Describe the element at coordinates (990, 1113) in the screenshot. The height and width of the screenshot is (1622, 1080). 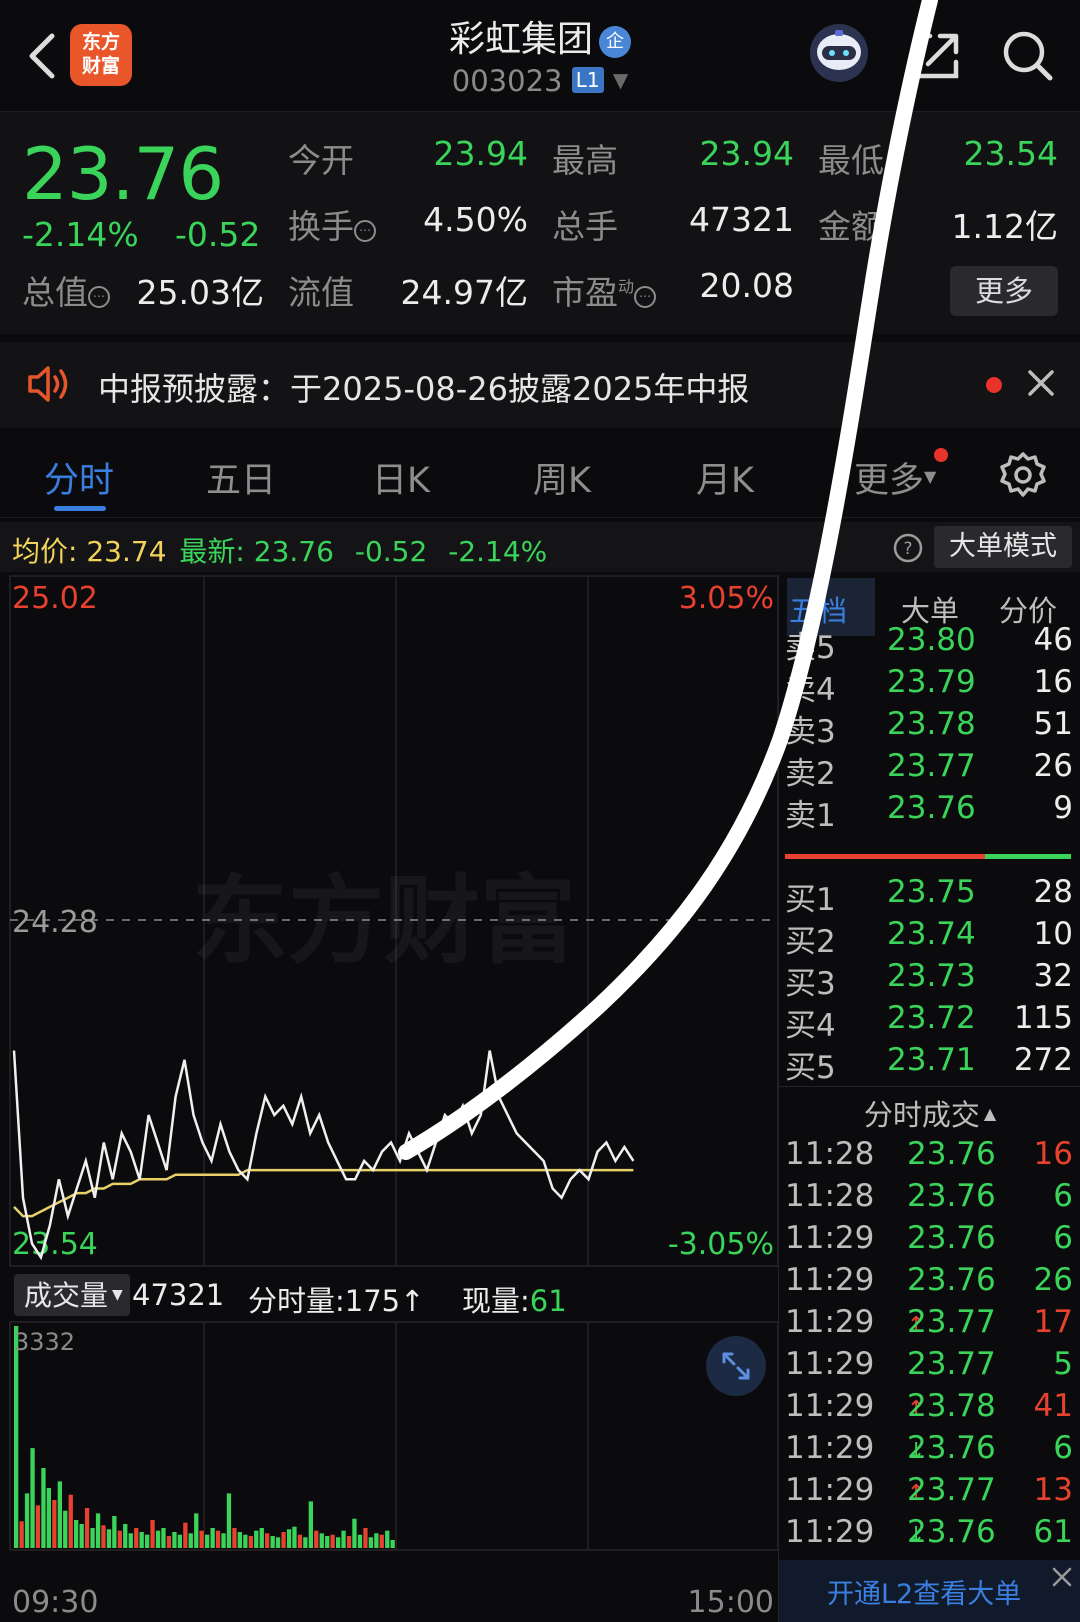
I see `caret-up-icon: ▲` at that location.